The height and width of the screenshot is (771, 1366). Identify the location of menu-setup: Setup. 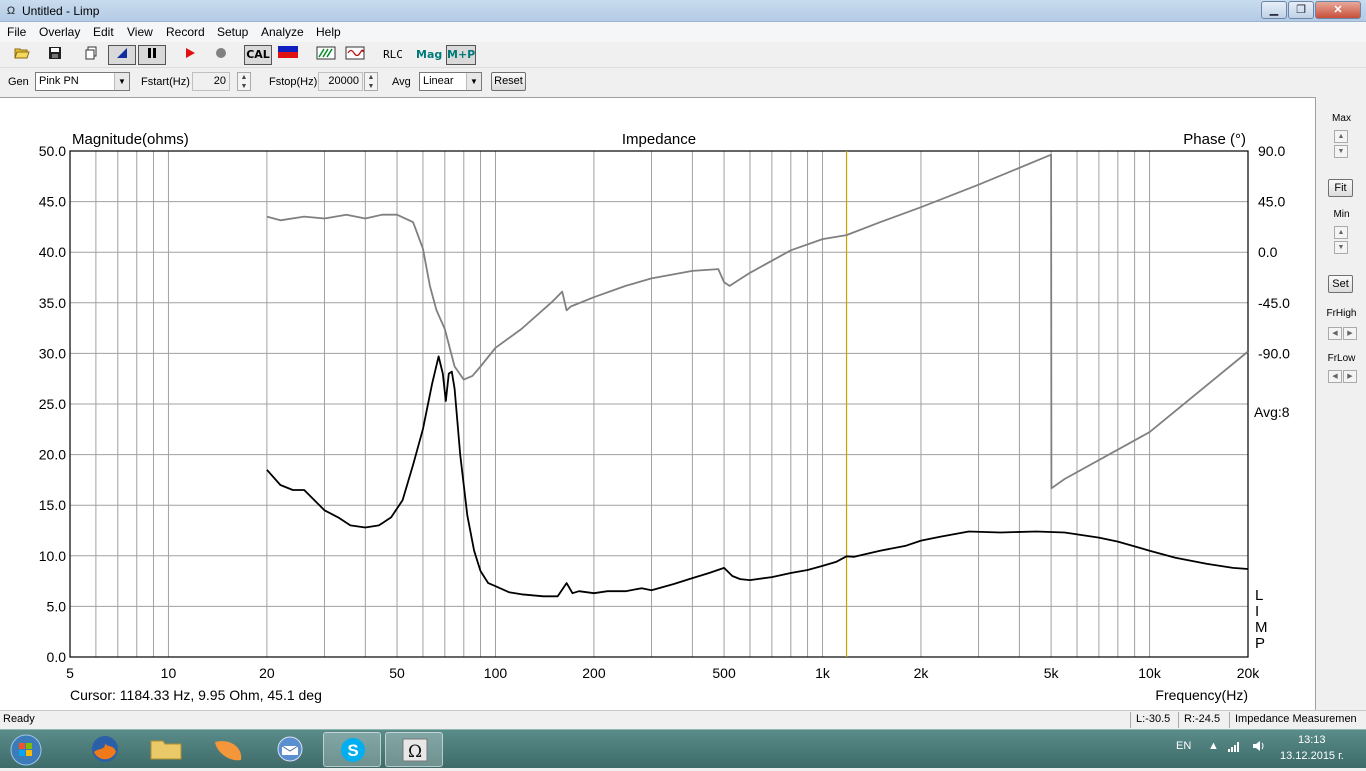
(232, 32).